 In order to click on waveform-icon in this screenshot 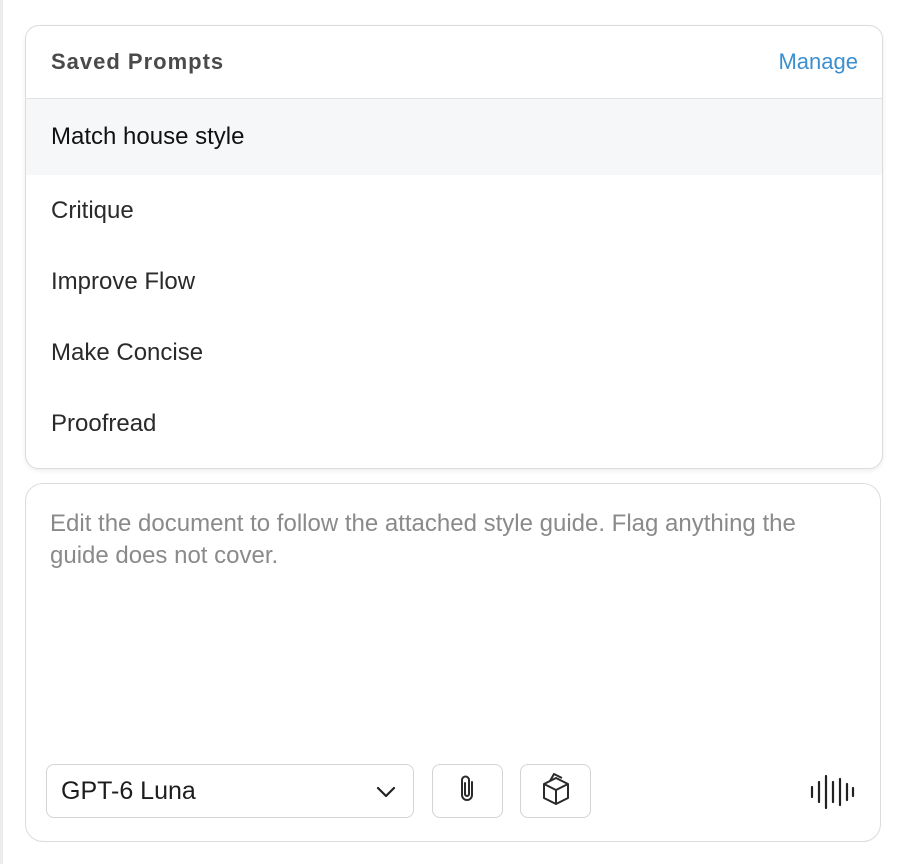, I will do `click(832, 794)`.